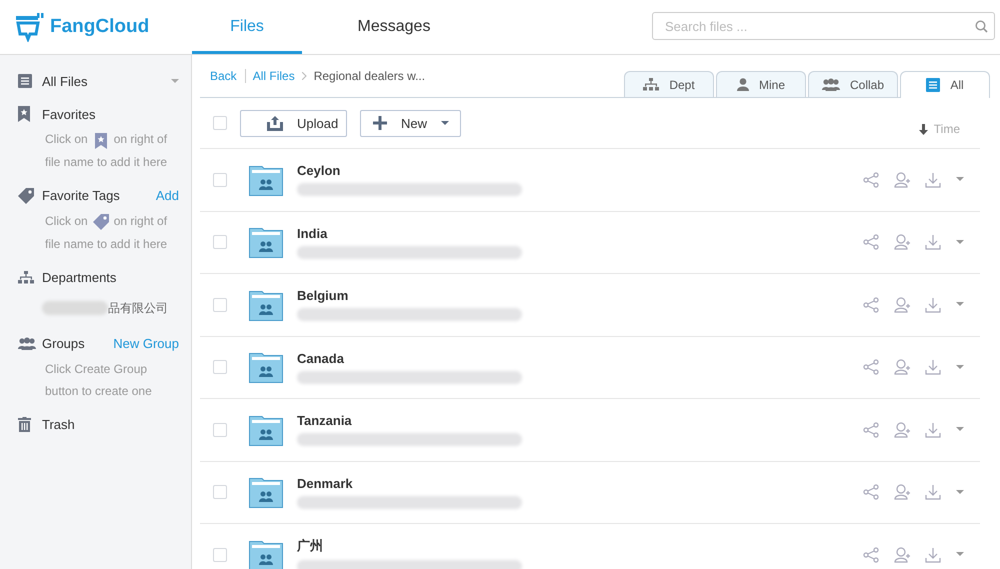 The height and width of the screenshot is (569, 1000). What do you see at coordinates (138, 308) in the screenshot?
I see `department-item: 品有限公司` at bounding box center [138, 308].